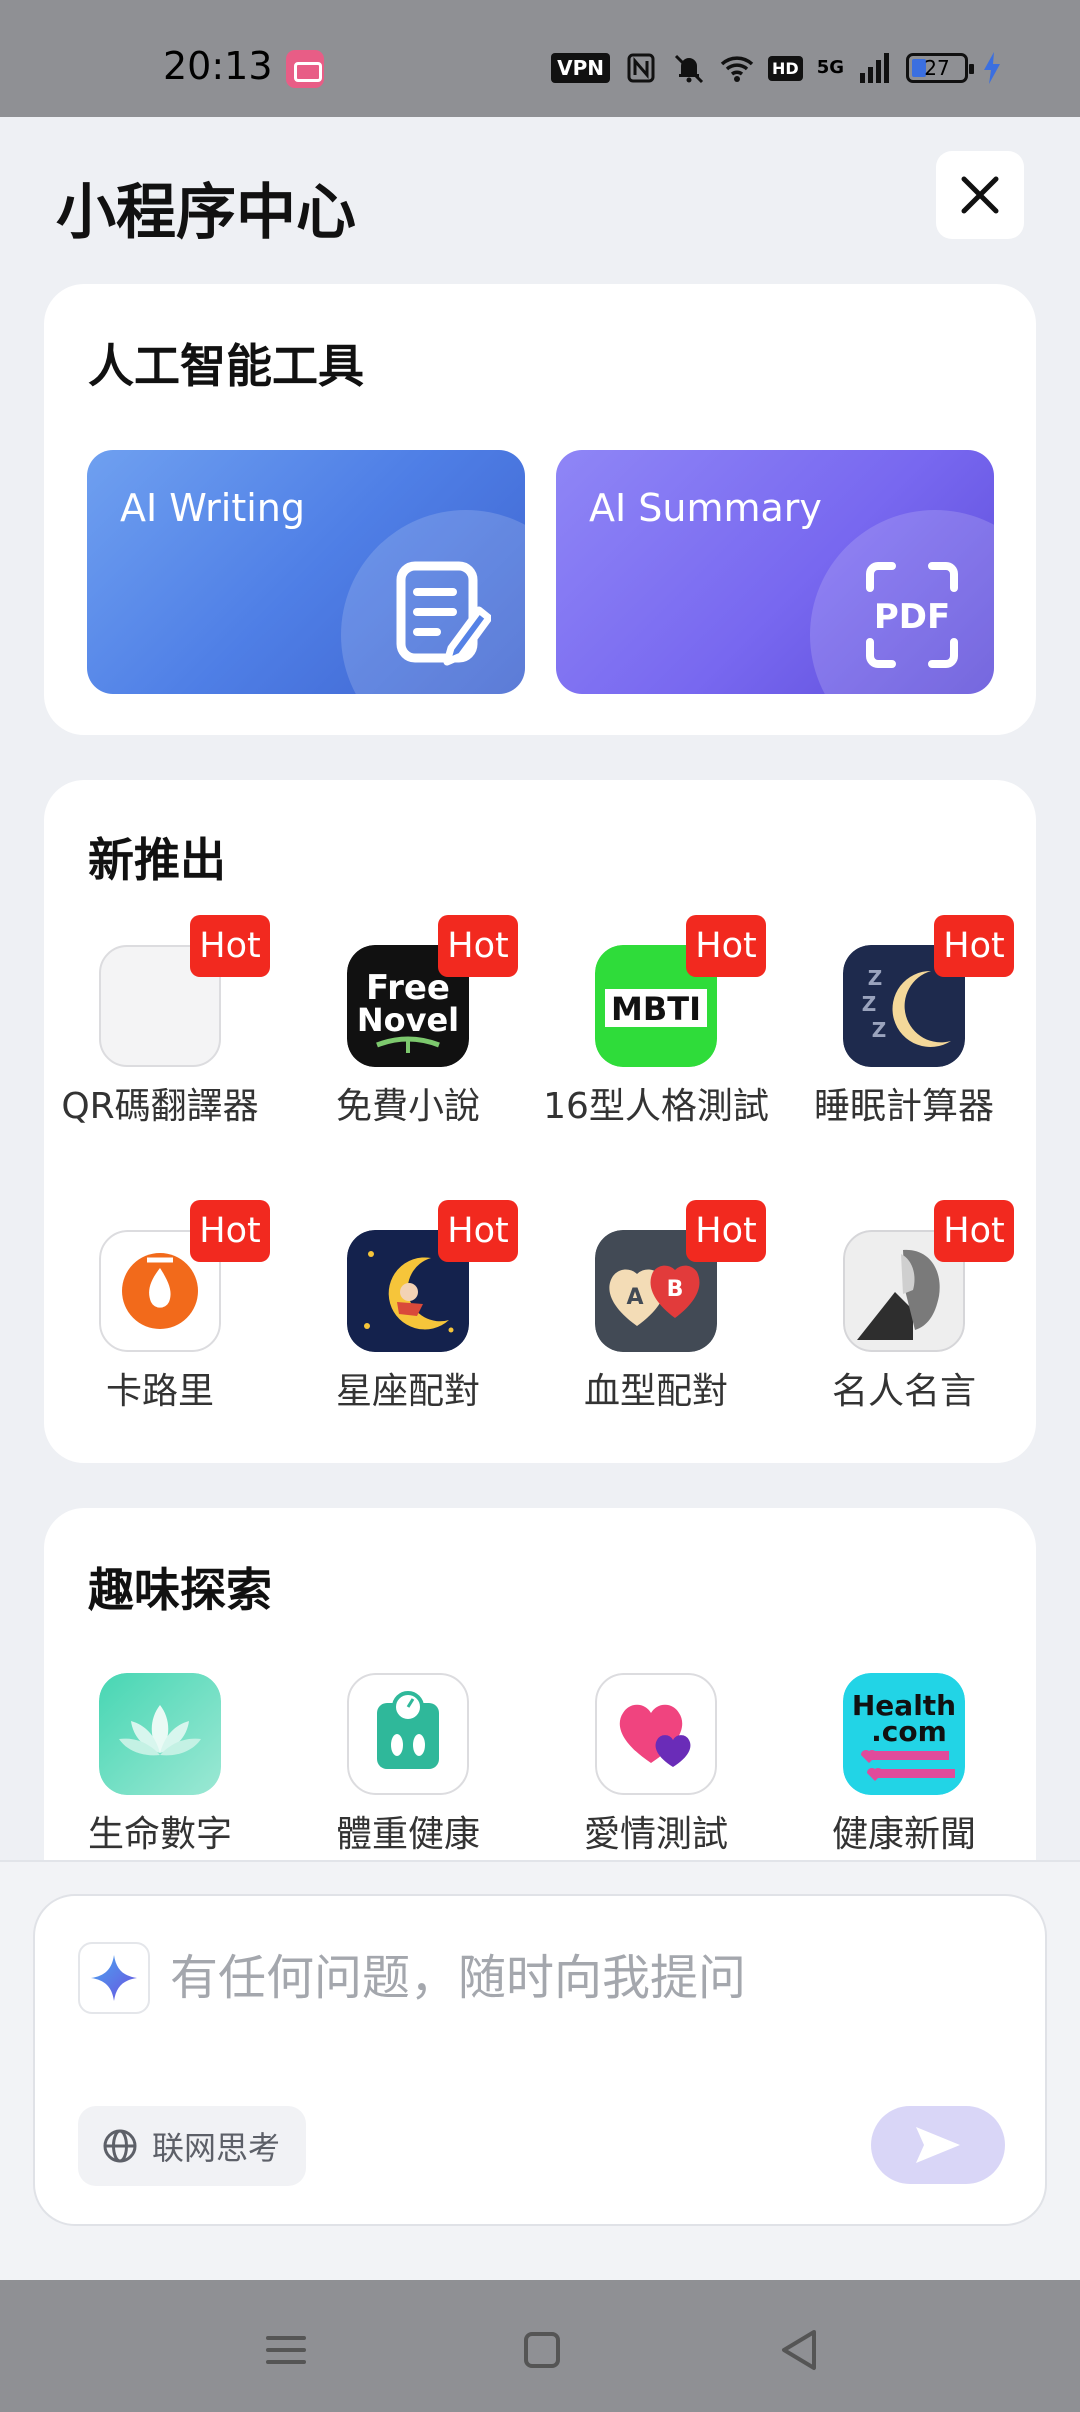 The image size is (1080, 2412). Describe the element at coordinates (937, 68) in the screenshot. I see `battery-level: 27` at that location.